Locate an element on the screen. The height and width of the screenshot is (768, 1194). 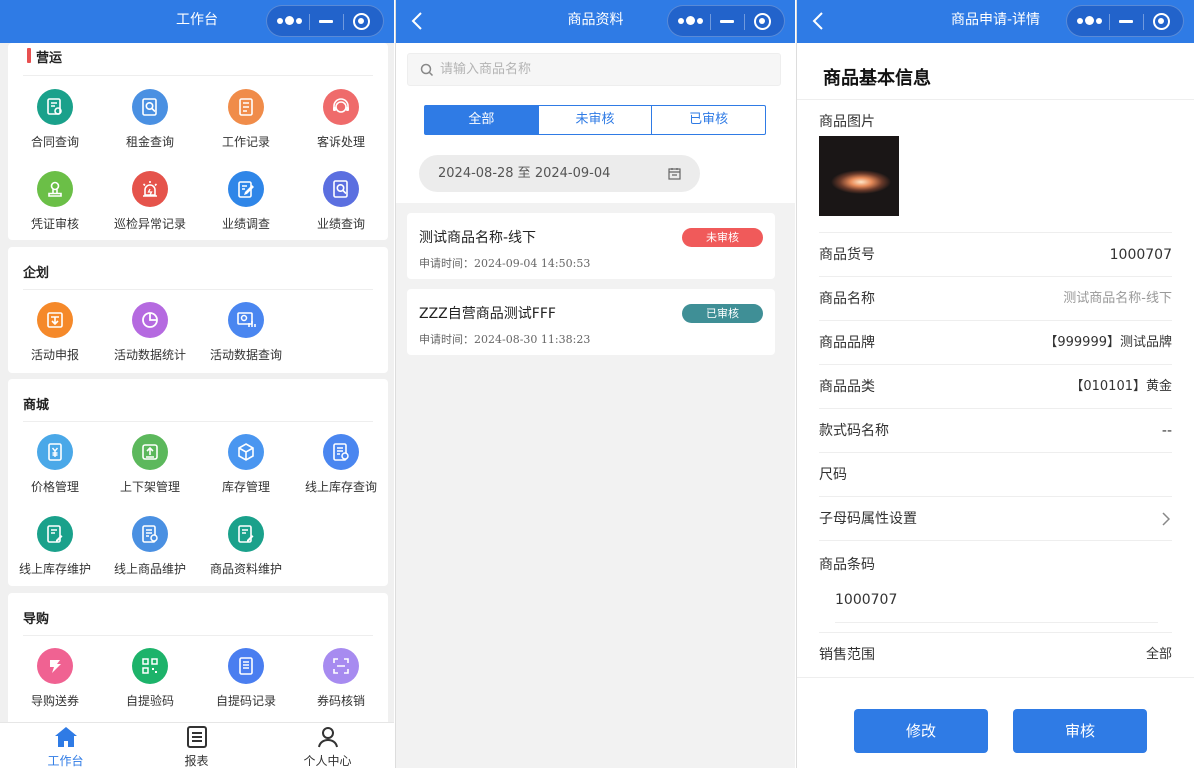
search-box is located at coordinates (594, 69).